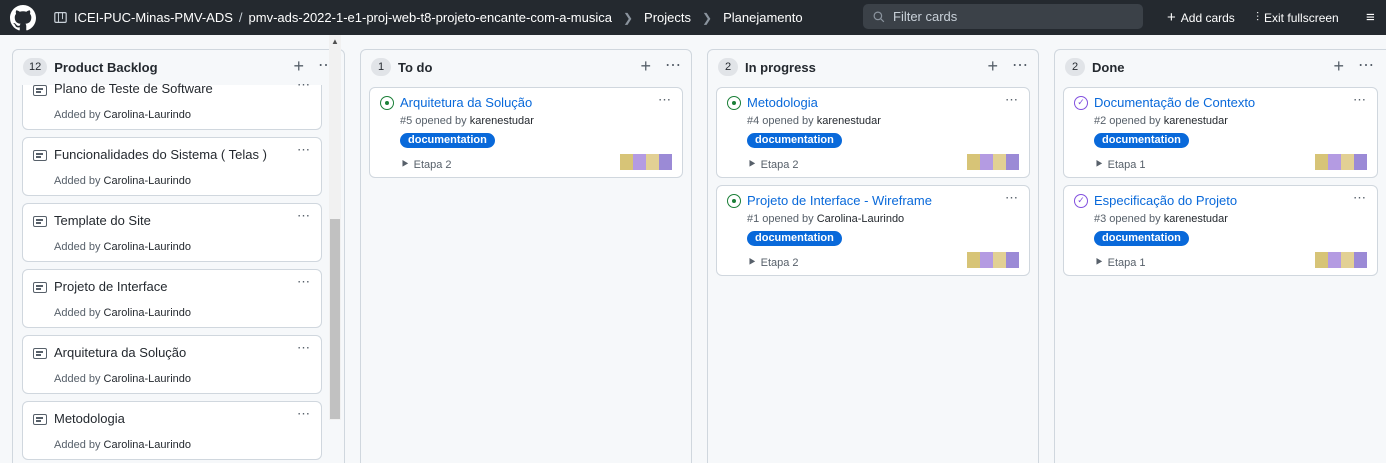 The width and height of the screenshot is (1386, 463). I want to click on github-logo-icon, so click(23, 18).